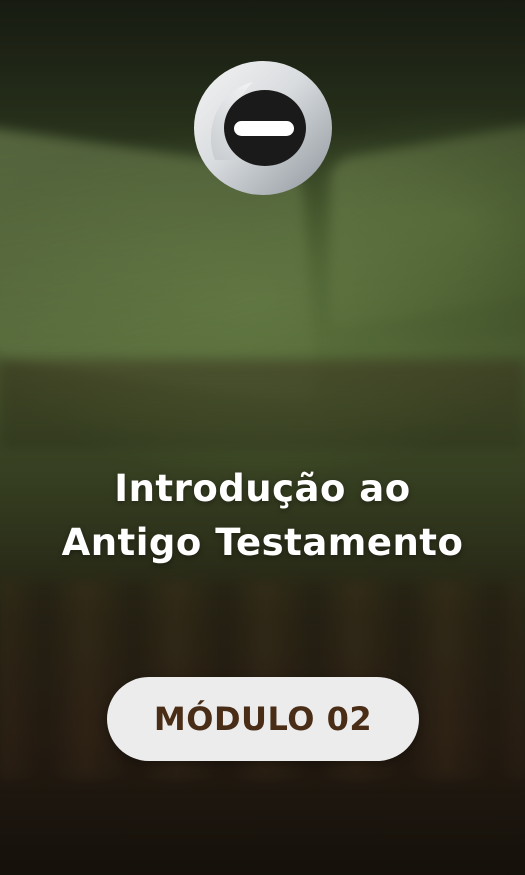 The width and height of the screenshot is (525, 875). What do you see at coordinates (262, 516) in the screenshot?
I see `course-title: Introdução ao Antigo Testamento` at bounding box center [262, 516].